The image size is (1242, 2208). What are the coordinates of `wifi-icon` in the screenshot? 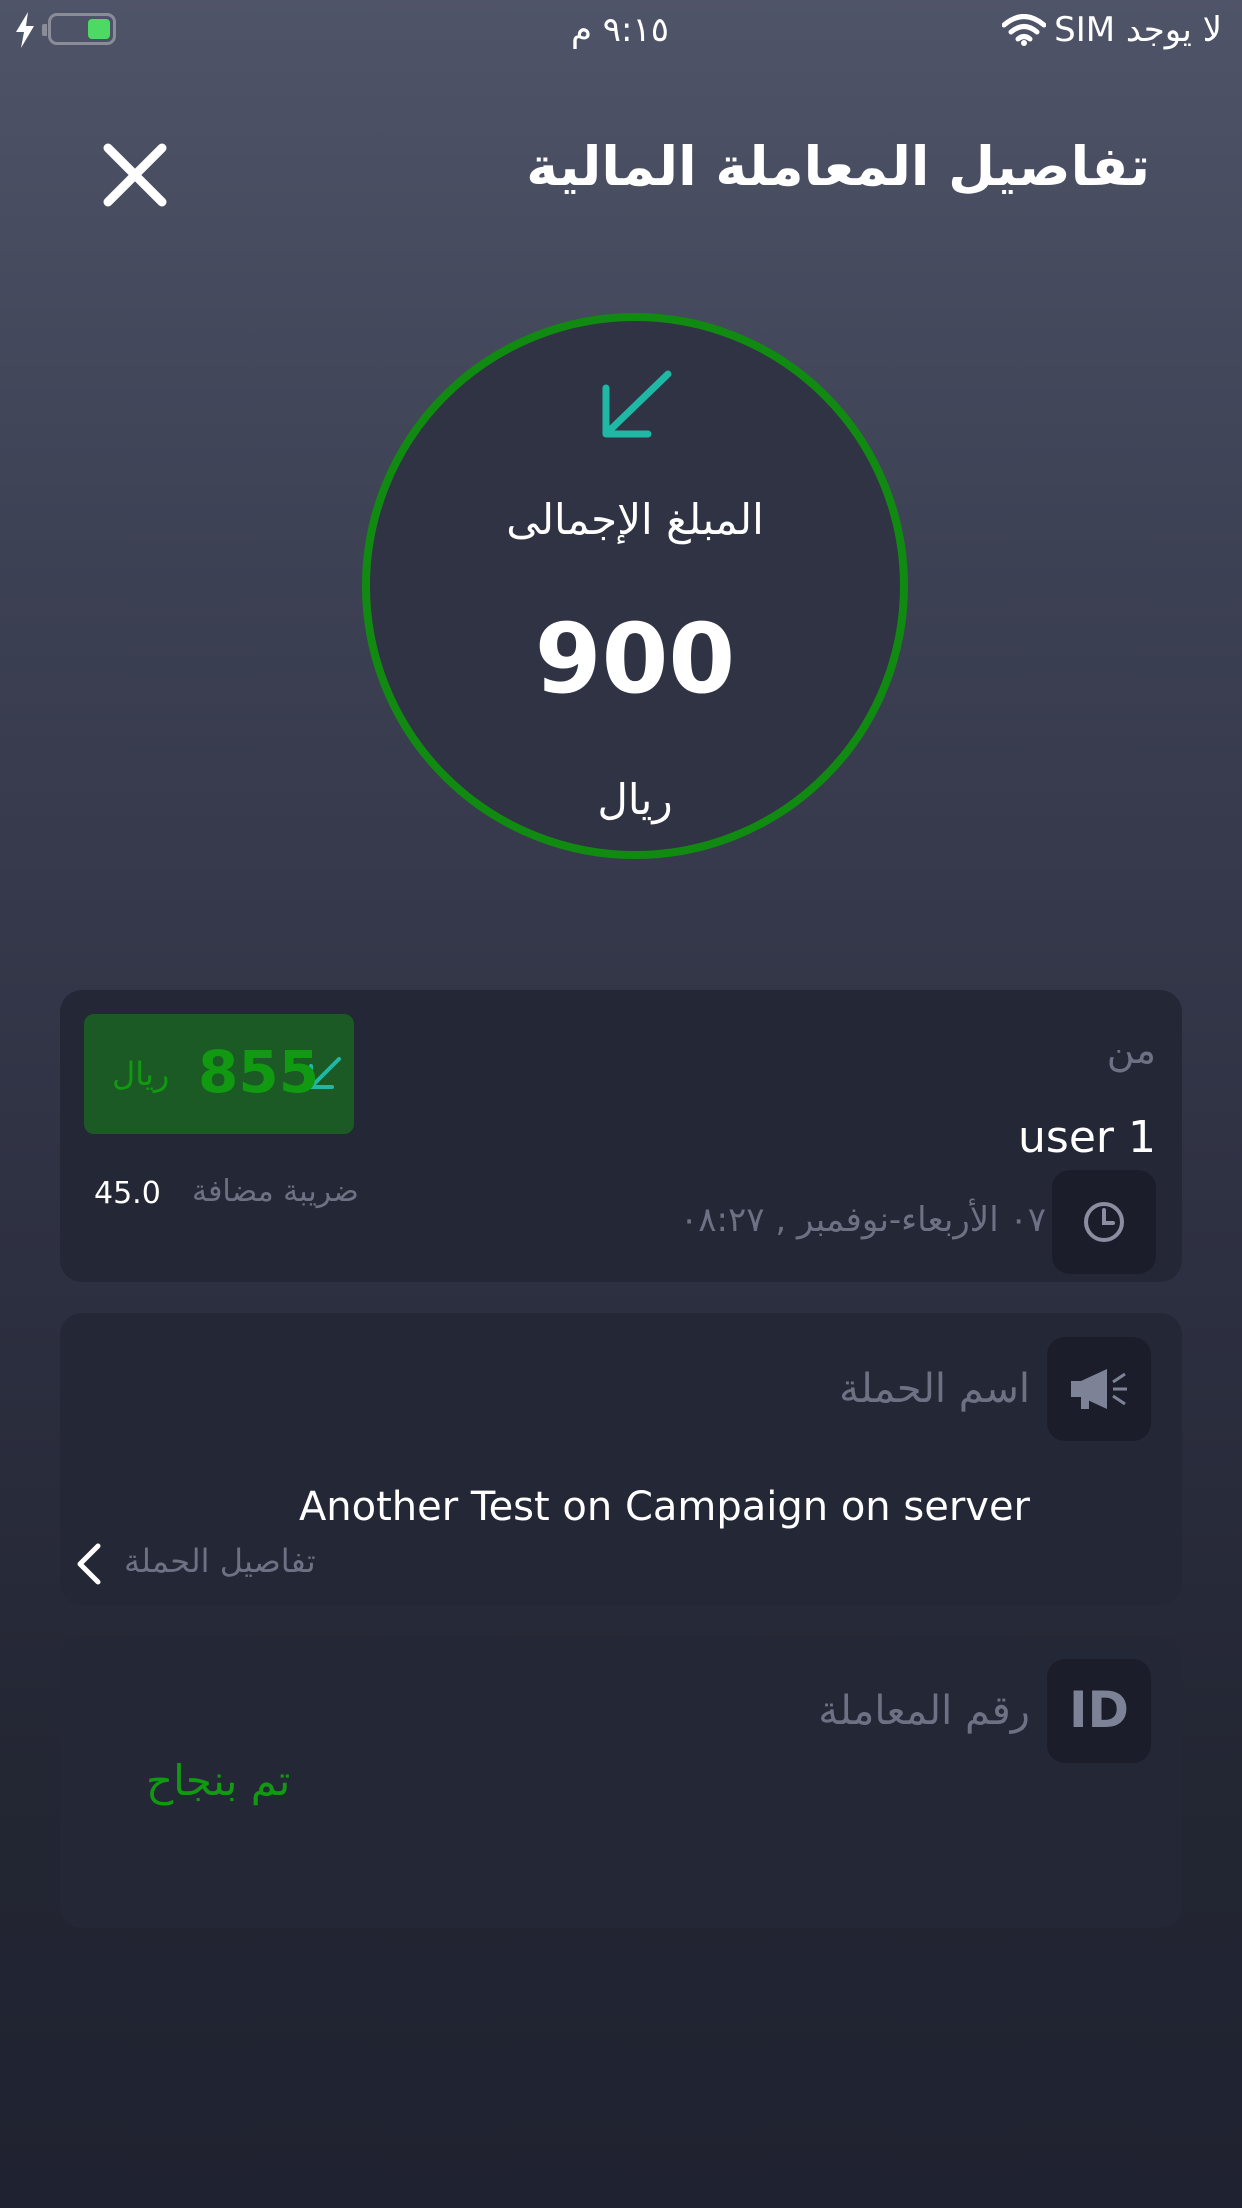 It's located at (1024, 30).